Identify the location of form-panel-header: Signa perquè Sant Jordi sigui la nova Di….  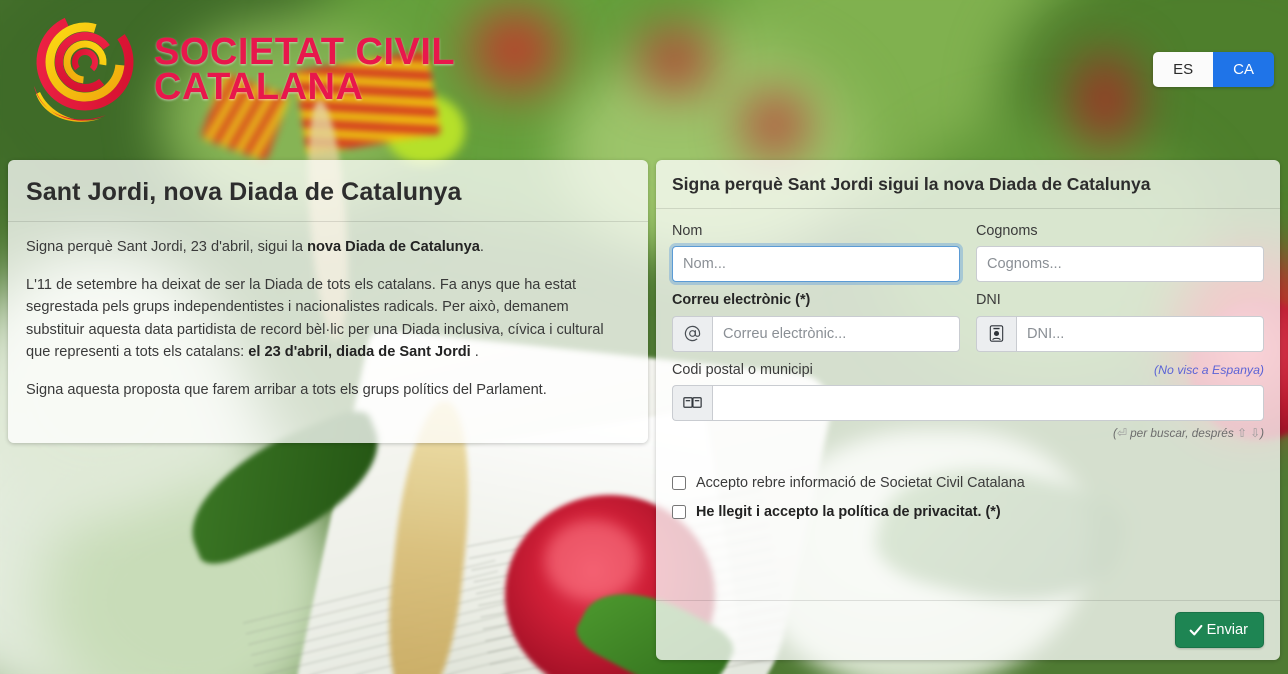
(968, 184).